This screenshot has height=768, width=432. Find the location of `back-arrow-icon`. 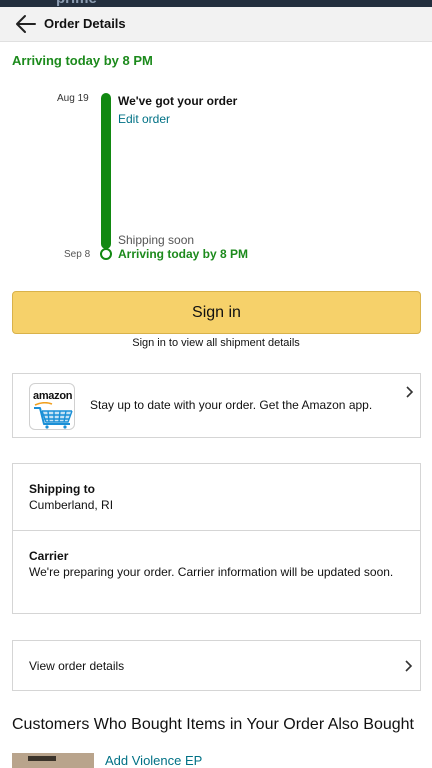

back-arrow-icon is located at coordinates (26, 24).